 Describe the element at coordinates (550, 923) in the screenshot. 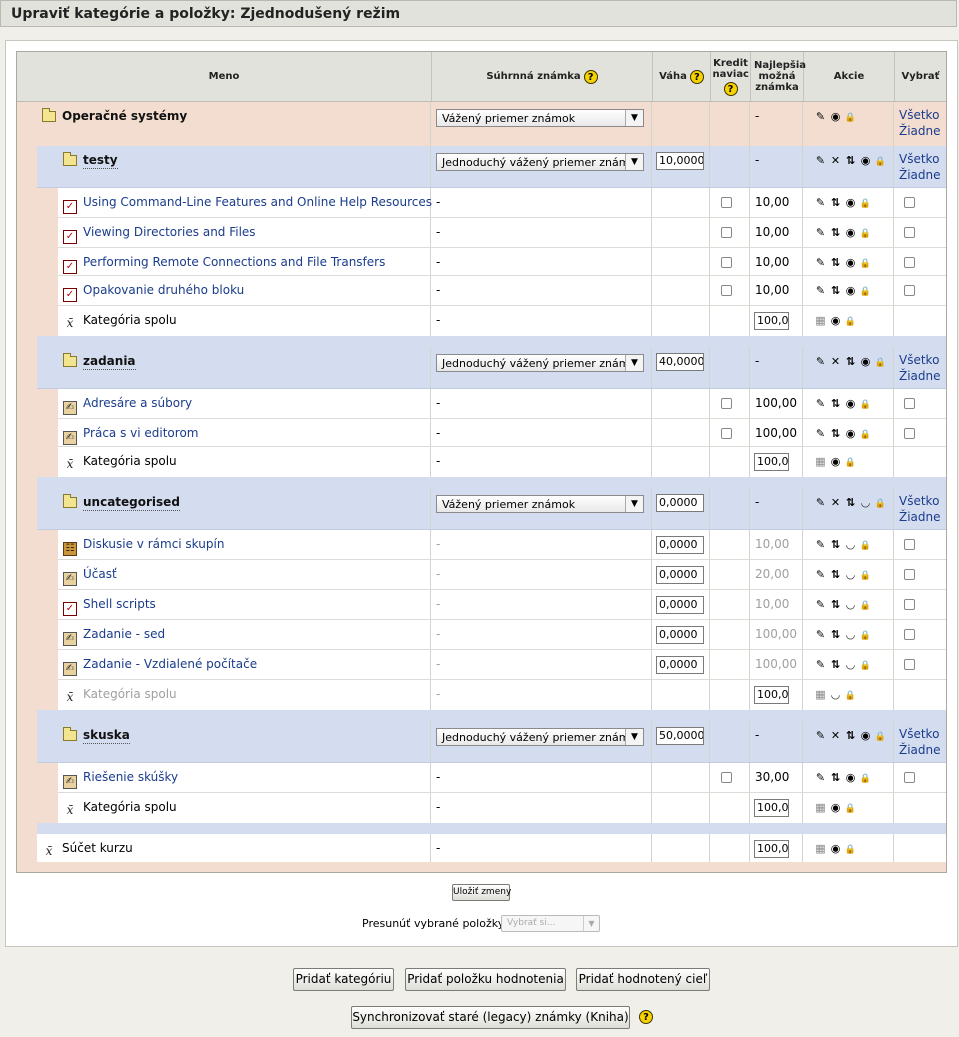

I see `move-target-select: Vybrať si... ▼` at that location.